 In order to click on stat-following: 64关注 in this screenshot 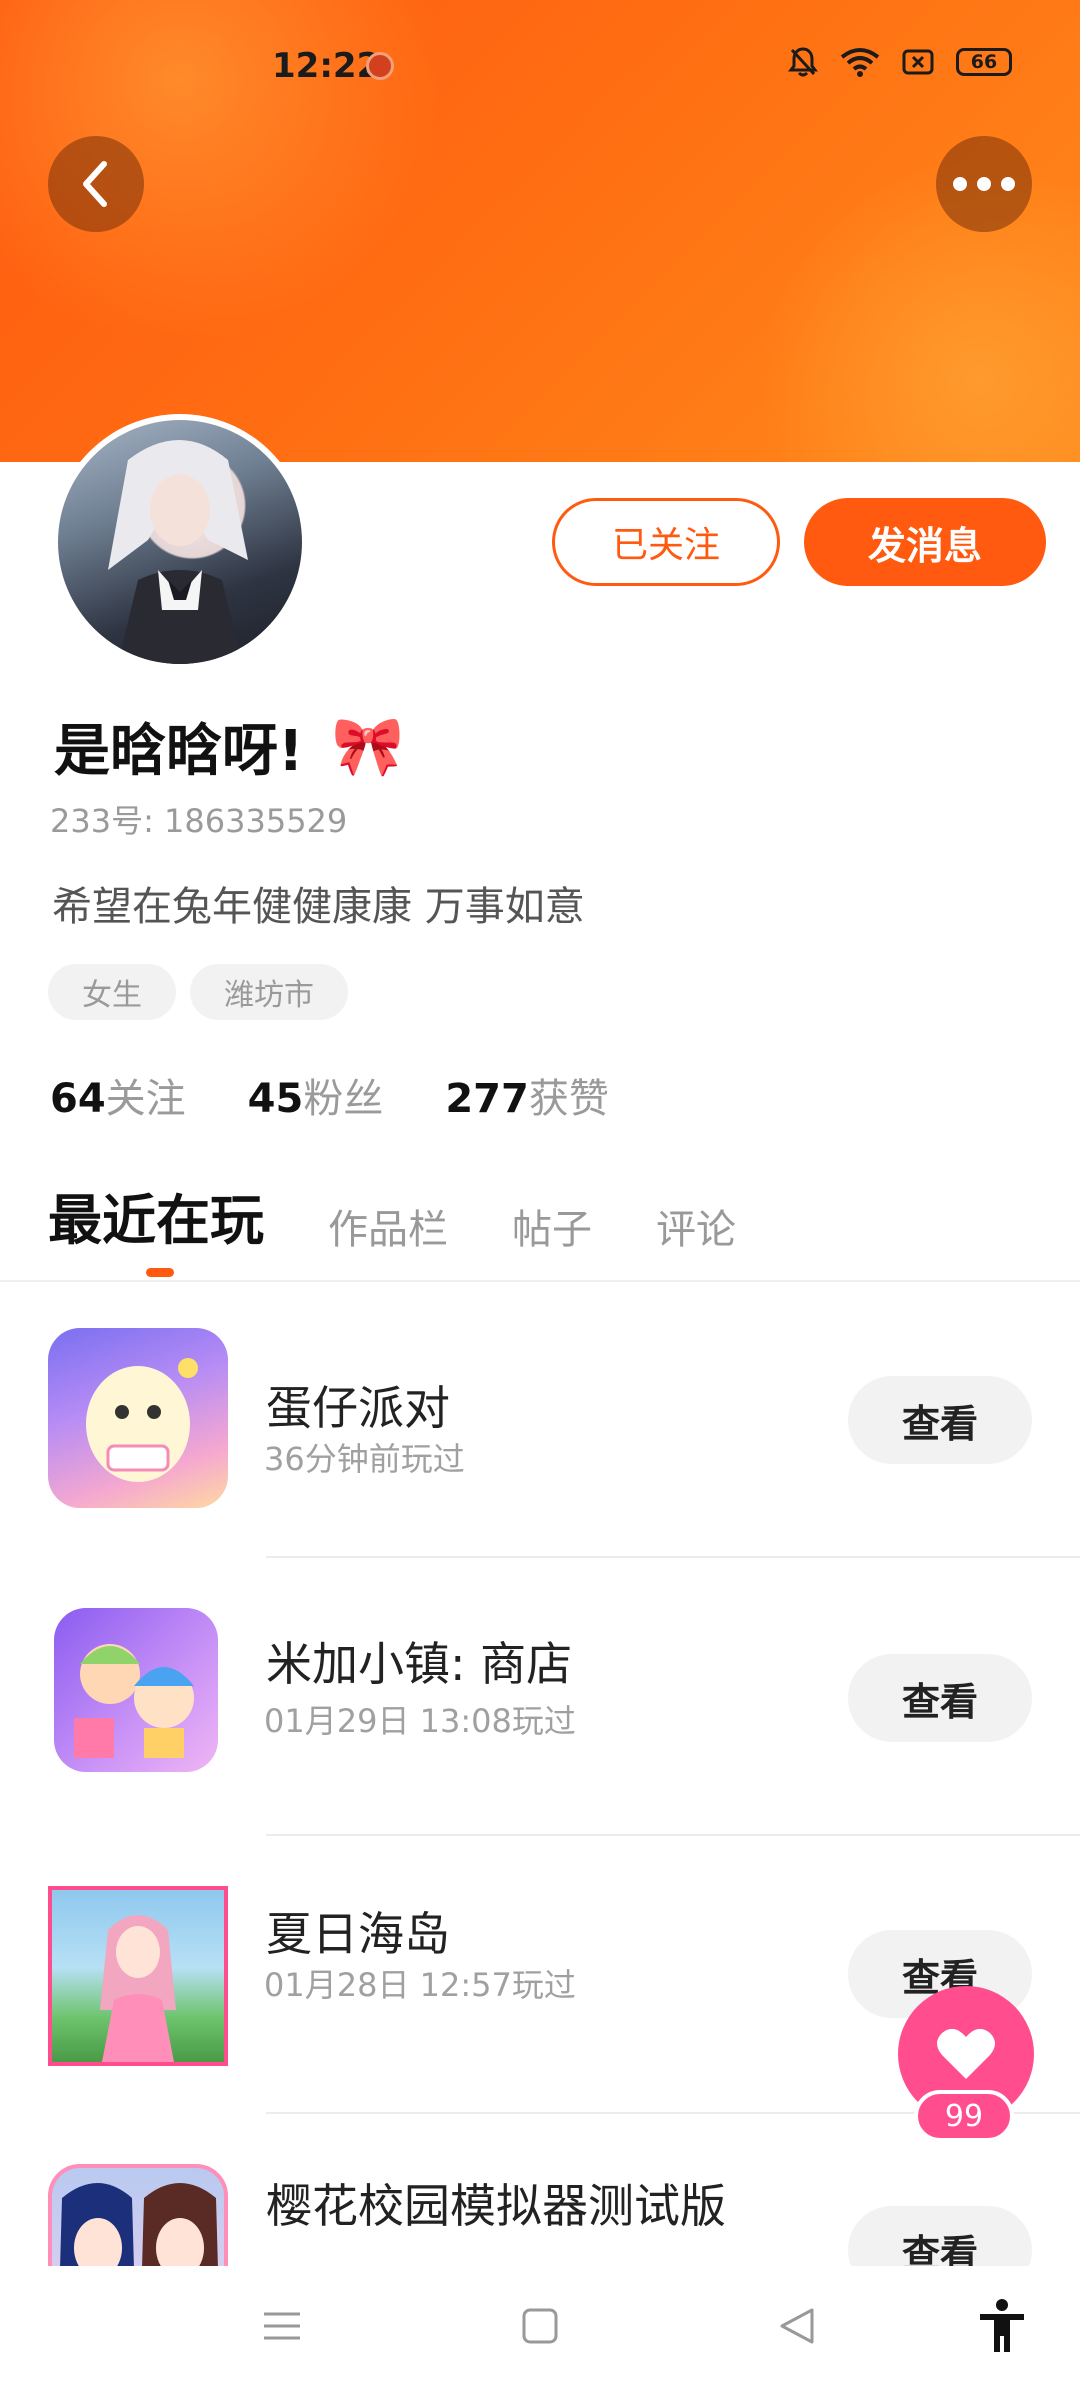, I will do `click(118, 1095)`.